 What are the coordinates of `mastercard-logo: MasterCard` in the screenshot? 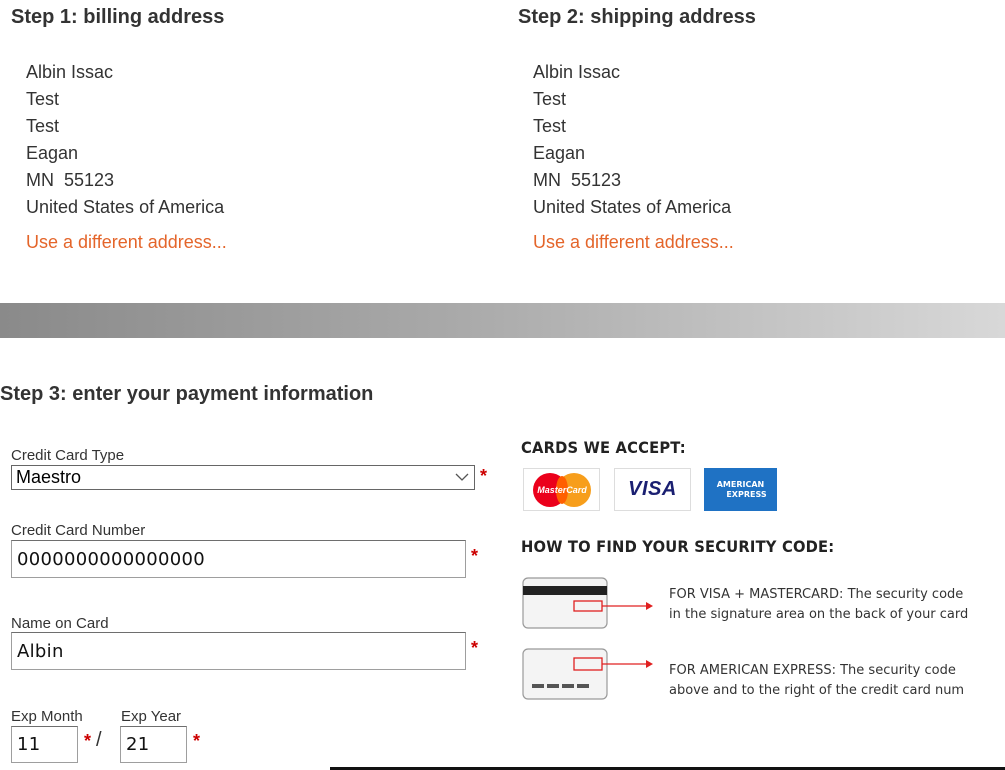 It's located at (561, 489).